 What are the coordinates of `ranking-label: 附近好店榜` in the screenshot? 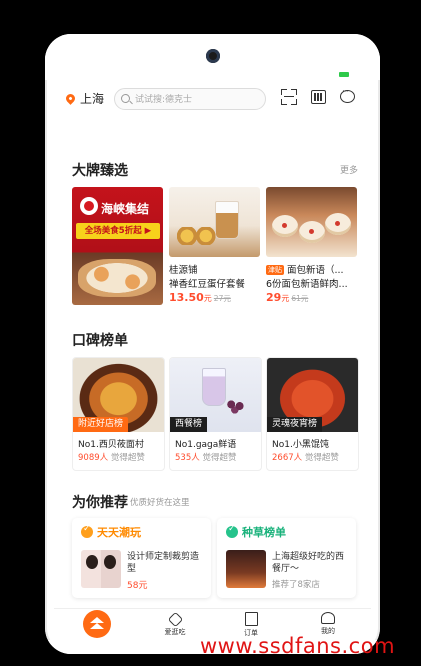 It's located at (101, 424).